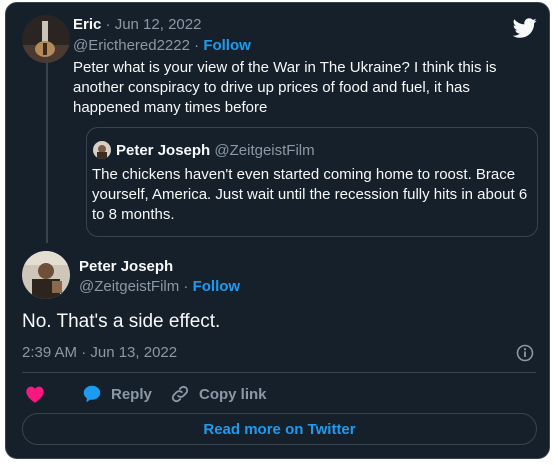  What do you see at coordinates (46, 275) in the screenshot?
I see `avatar-peter-joseph` at bounding box center [46, 275].